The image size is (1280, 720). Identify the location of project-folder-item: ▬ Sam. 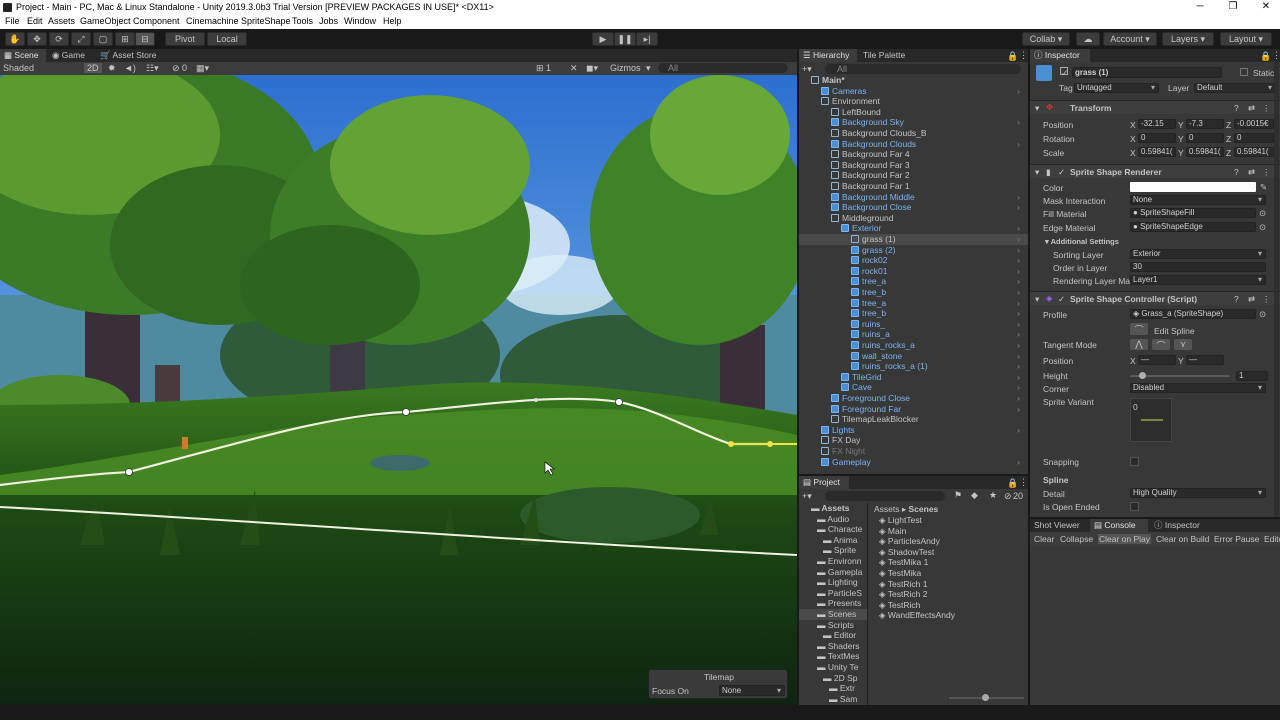
(833, 699).